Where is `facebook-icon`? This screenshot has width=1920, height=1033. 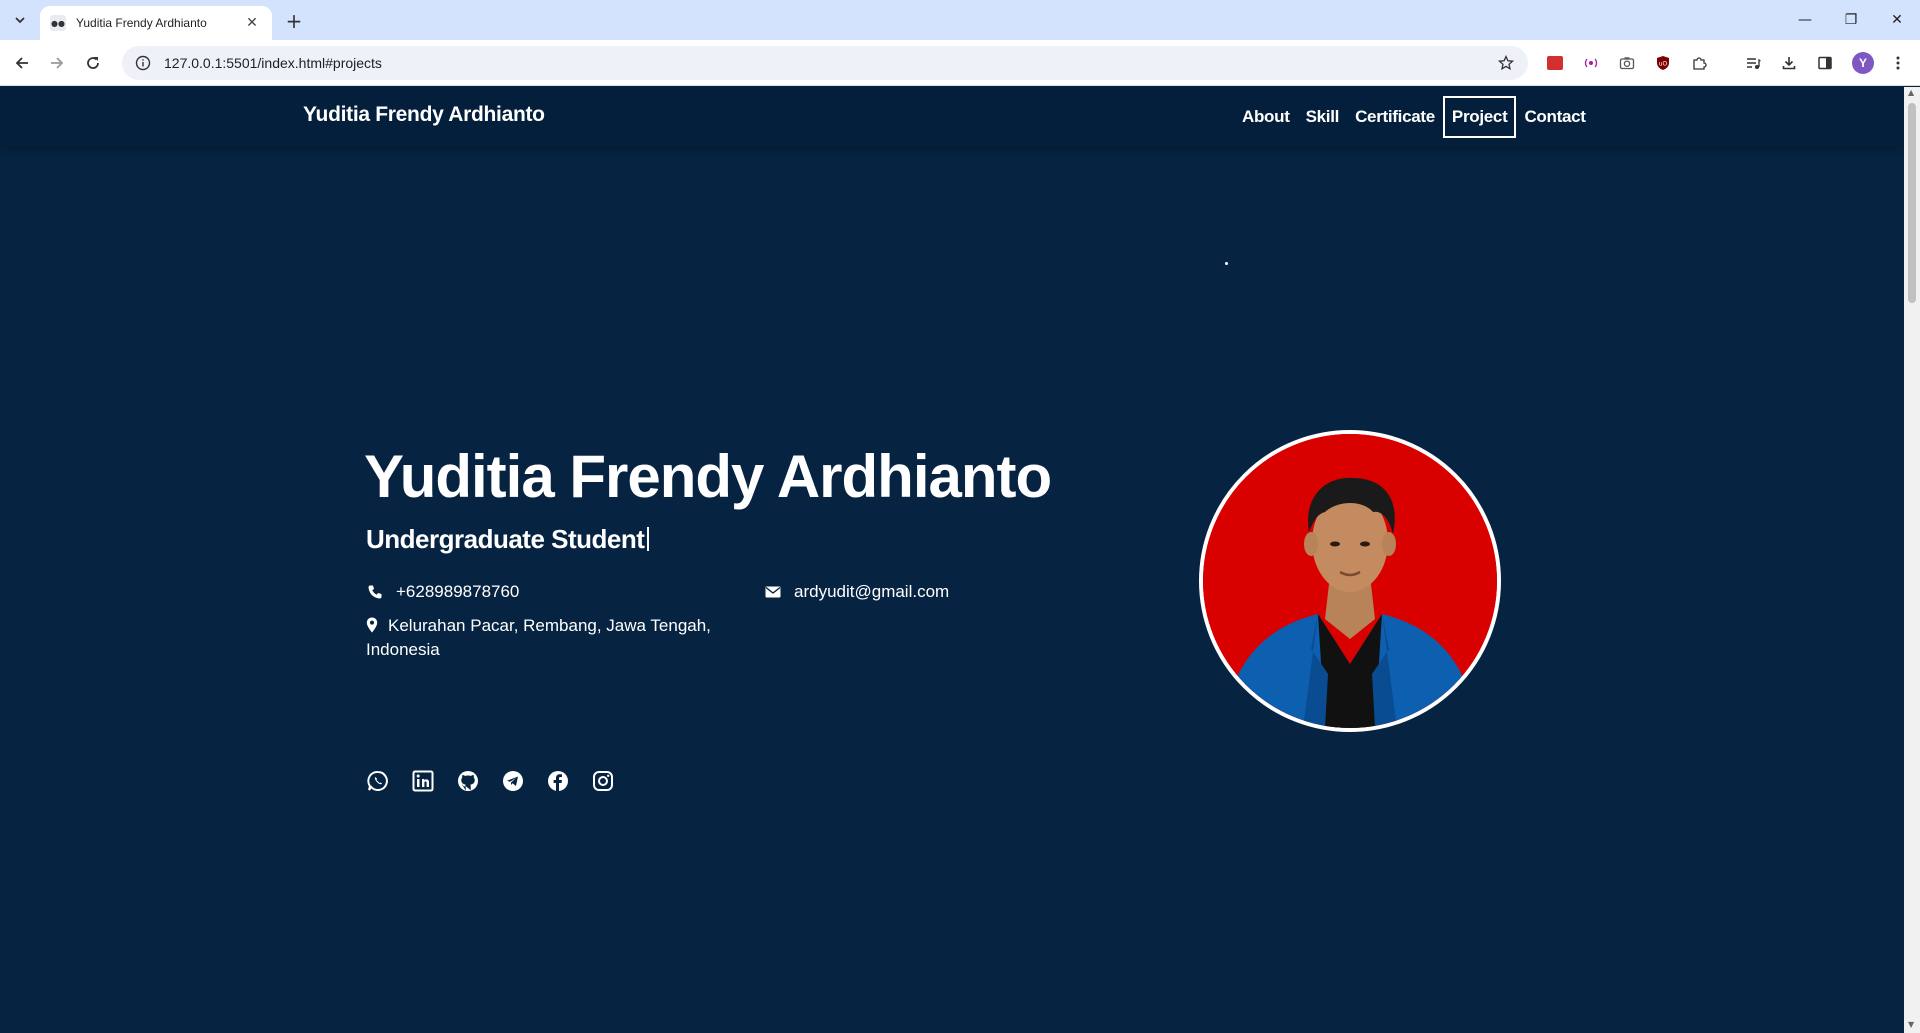 facebook-icon is located at coordinates (558, 781).